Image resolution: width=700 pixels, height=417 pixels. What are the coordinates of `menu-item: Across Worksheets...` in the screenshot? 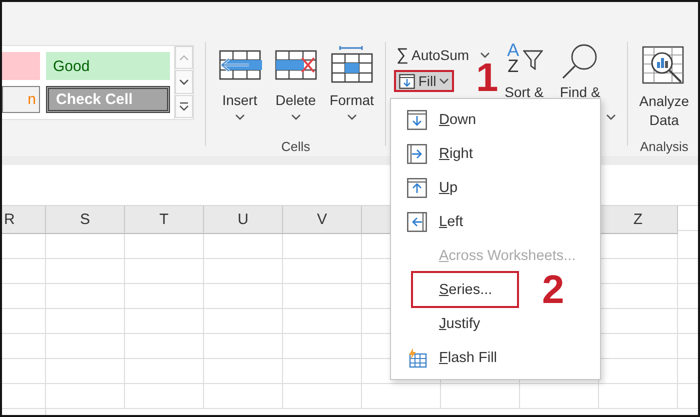 It's located at (507, 256).